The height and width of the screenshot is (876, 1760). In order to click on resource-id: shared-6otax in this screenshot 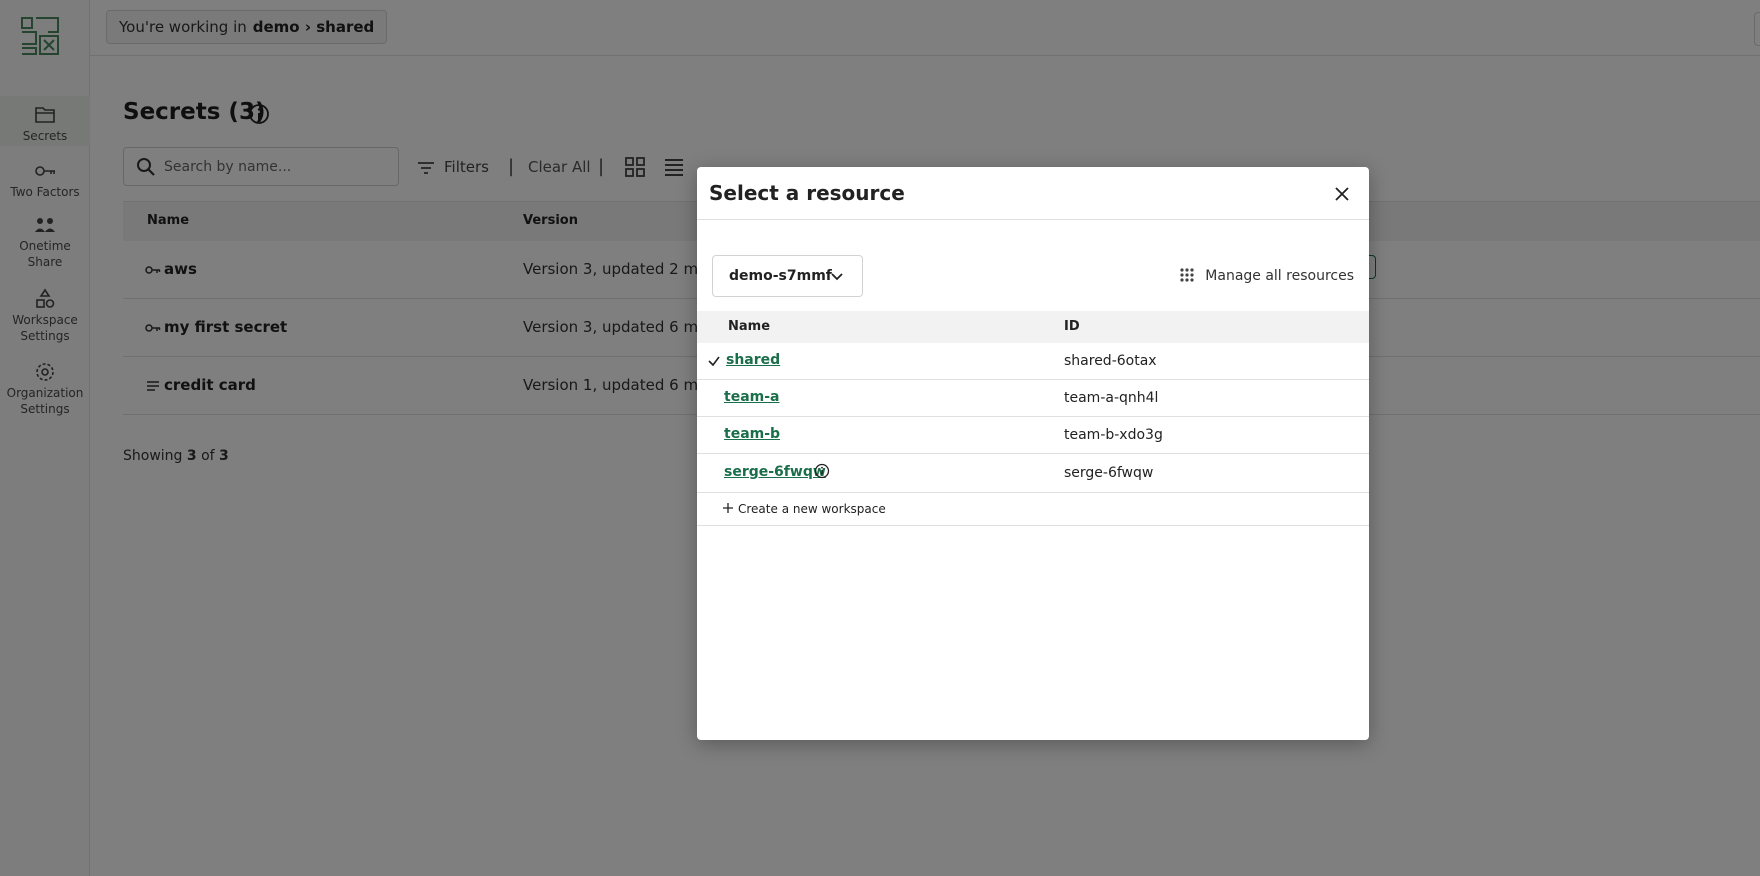, I will do `click(1110, 361)`.